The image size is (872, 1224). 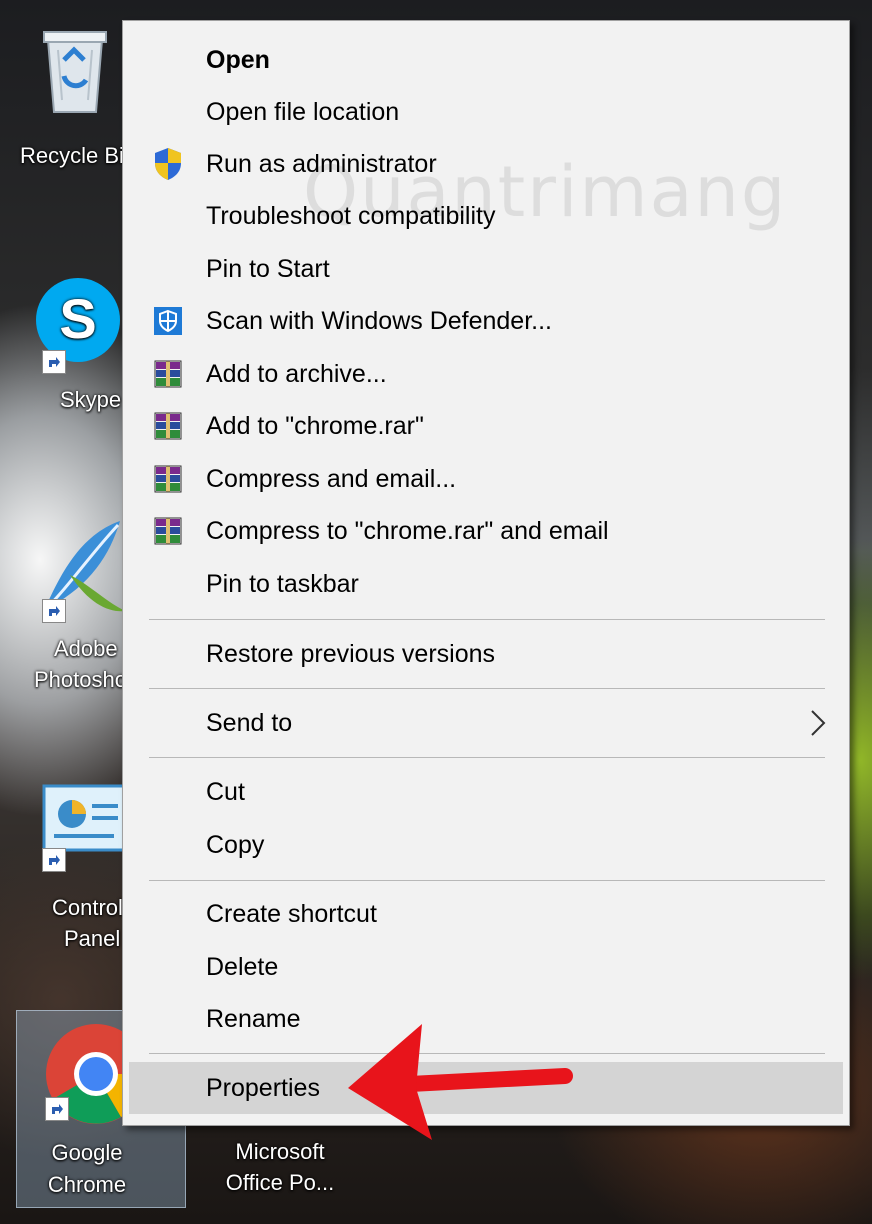 What do you see at coordinates (818, 723) in the screenshot?
I see `chevron-right-icon` at bounding box center [818, 723].